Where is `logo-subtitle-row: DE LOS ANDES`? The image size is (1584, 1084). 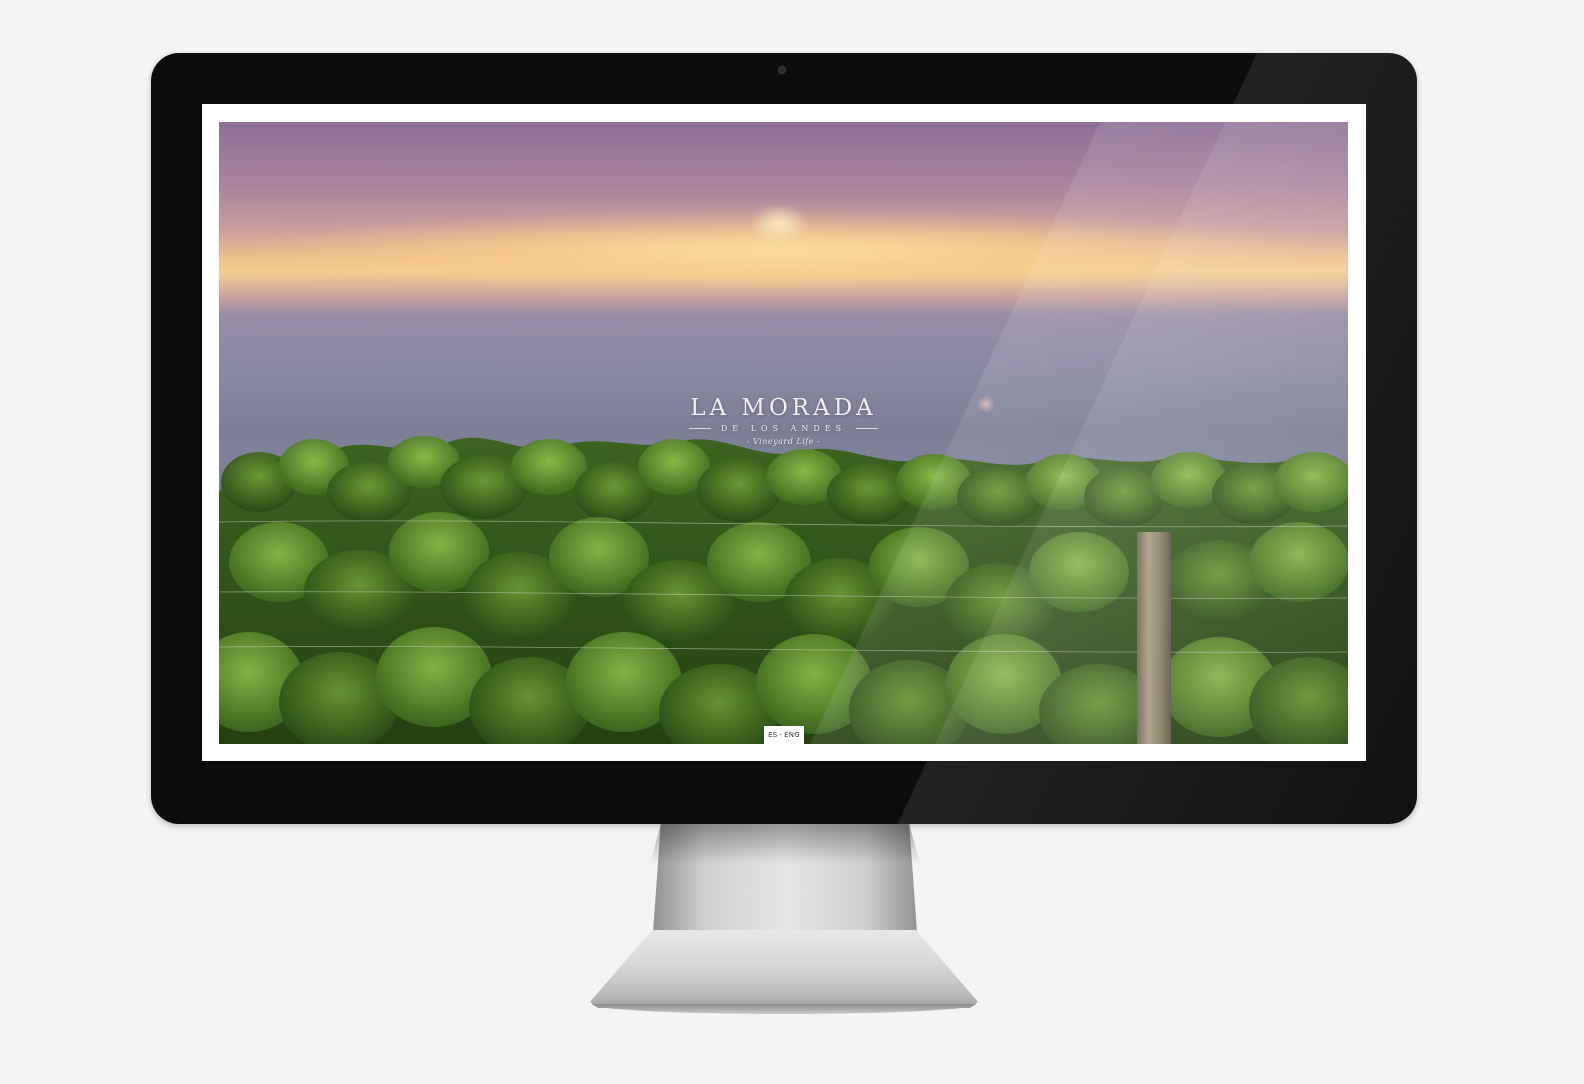 logo-subtitle-row: DE LOS ANDES is located at coordinates (783, 428).